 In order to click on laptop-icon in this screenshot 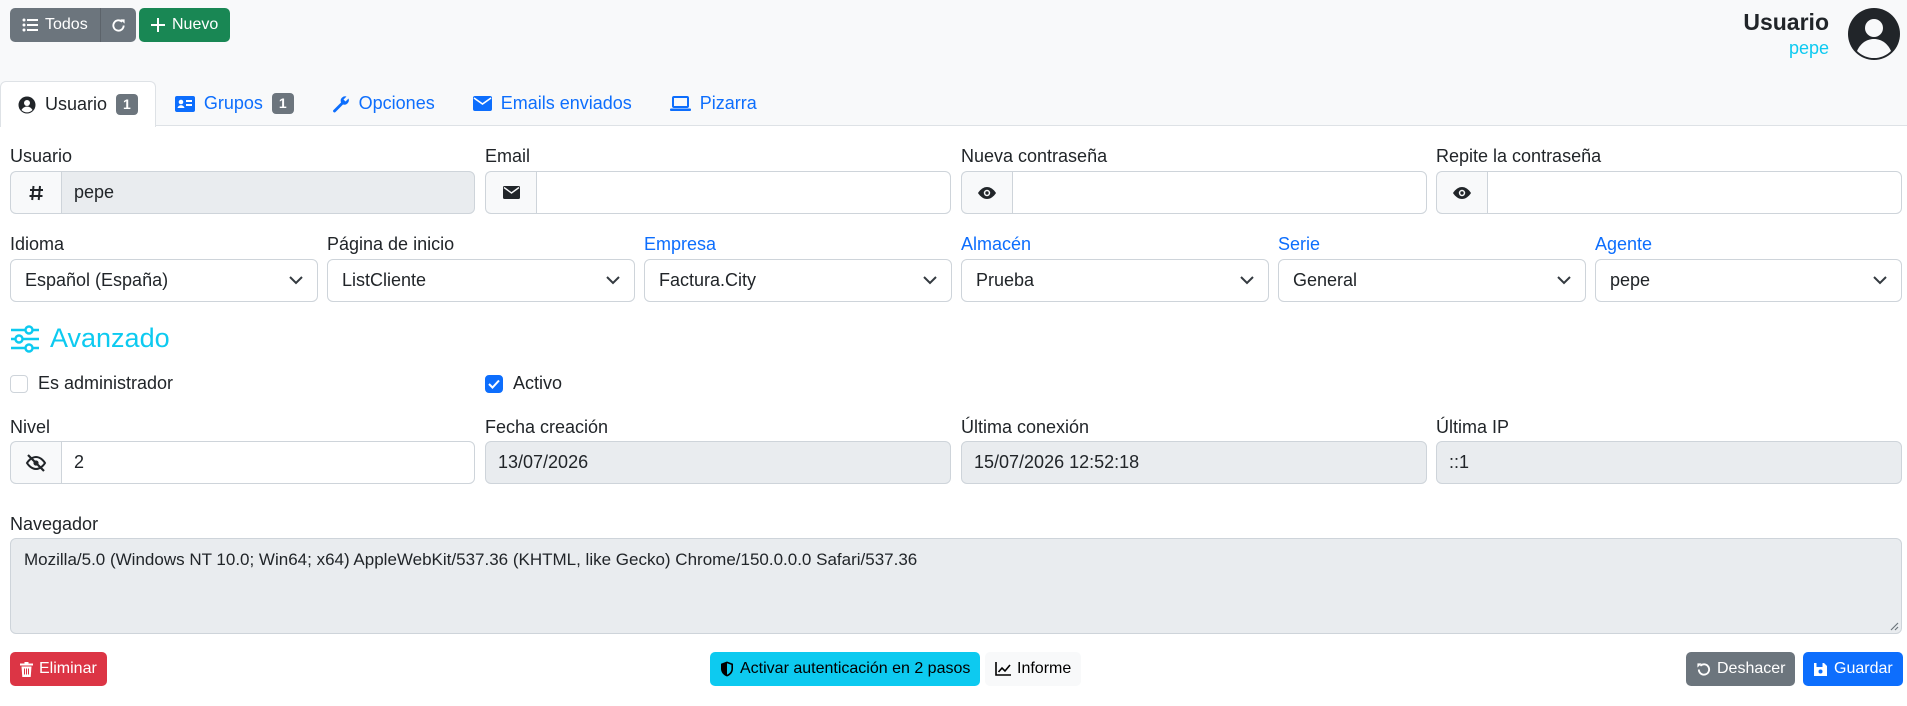, I will do `click(680, 103)`.